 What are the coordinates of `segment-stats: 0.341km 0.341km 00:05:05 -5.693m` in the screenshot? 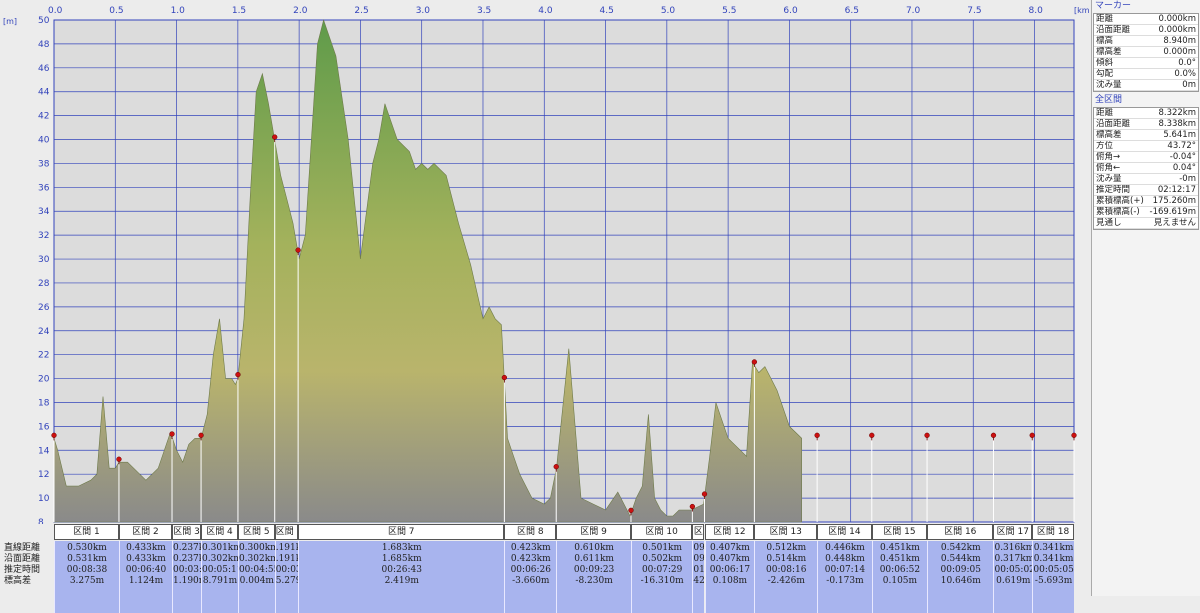 It's located at (1053, 577).